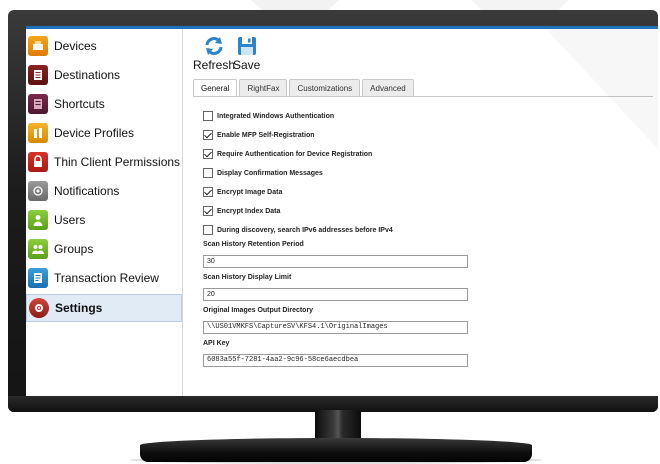 This screenshot has height=464, width=660. Describe the element at coordinates (208, 230) in the screenshot. I see `ipv6-discovery-checkbox` at that location.